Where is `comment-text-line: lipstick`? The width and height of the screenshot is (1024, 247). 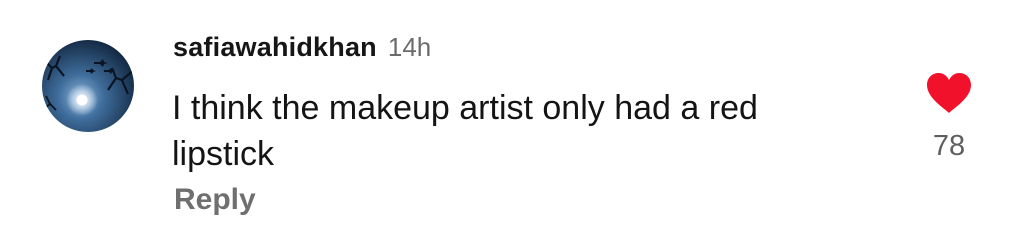
comment-text-line: lipstick is located at coordinates (223, 154).